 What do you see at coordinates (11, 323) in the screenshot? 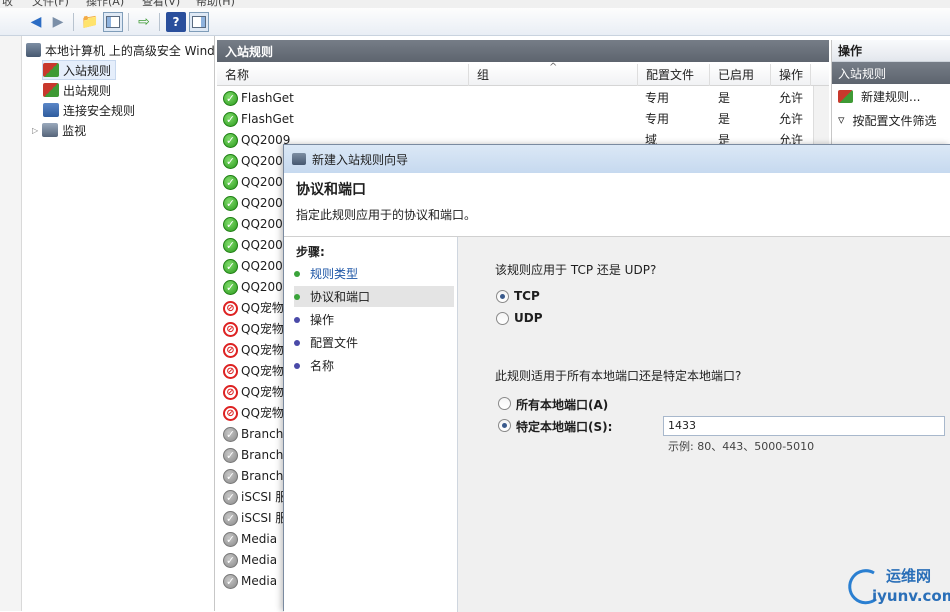
I see `left-window-edge` at bounding box center [11, 323].